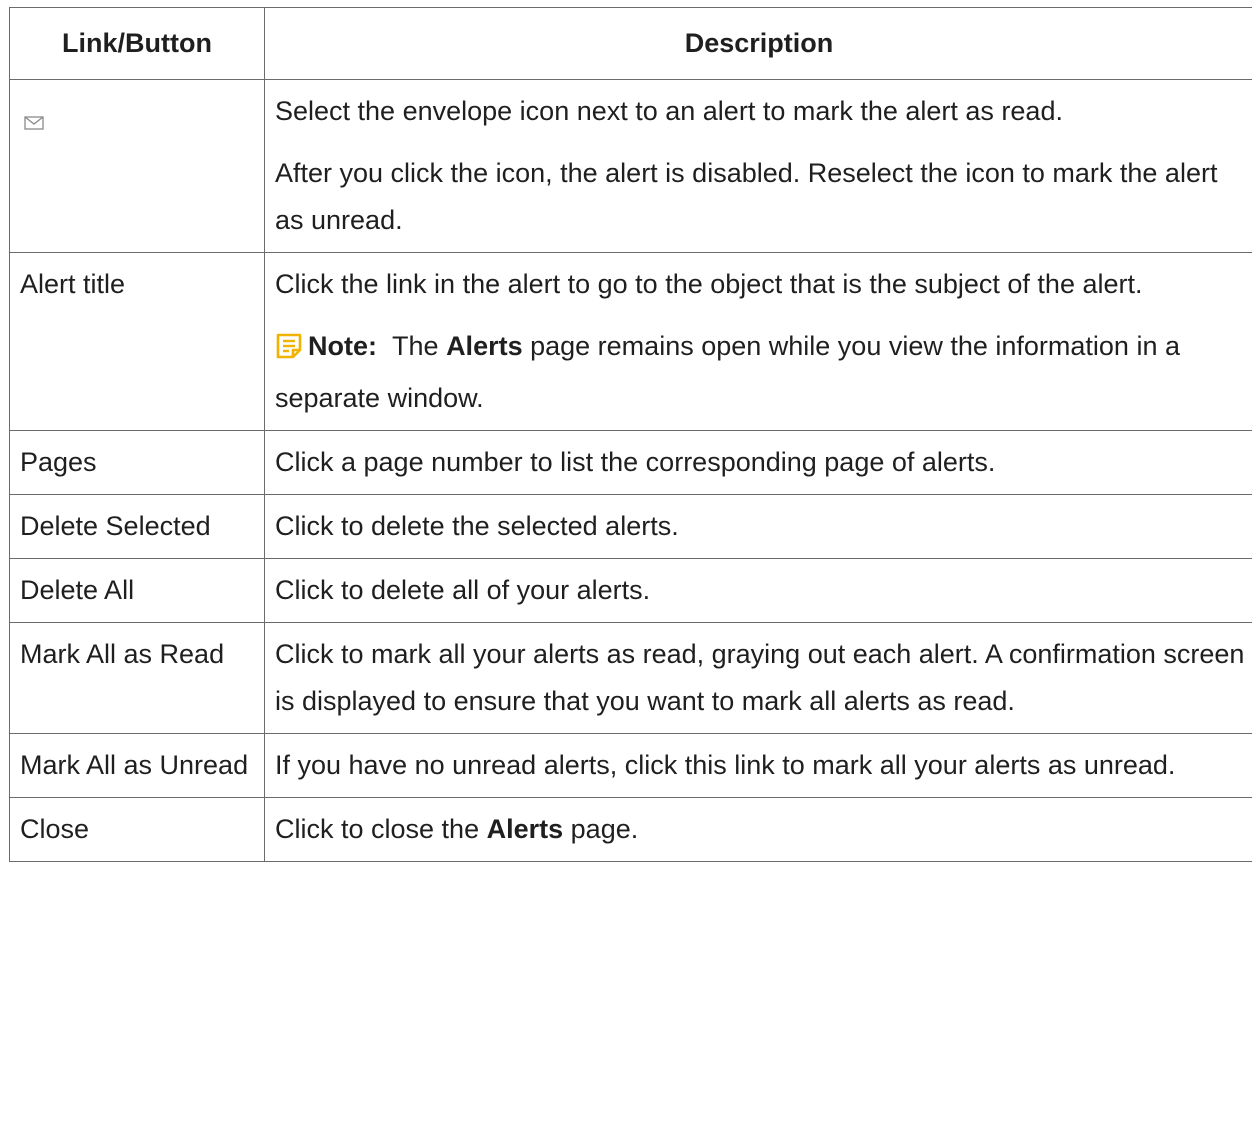 This screenshot has height=1132, width=1252. Describe the element at coordinates (137, 462) in the screenshot. I see `link-cell: Pages` at that location.